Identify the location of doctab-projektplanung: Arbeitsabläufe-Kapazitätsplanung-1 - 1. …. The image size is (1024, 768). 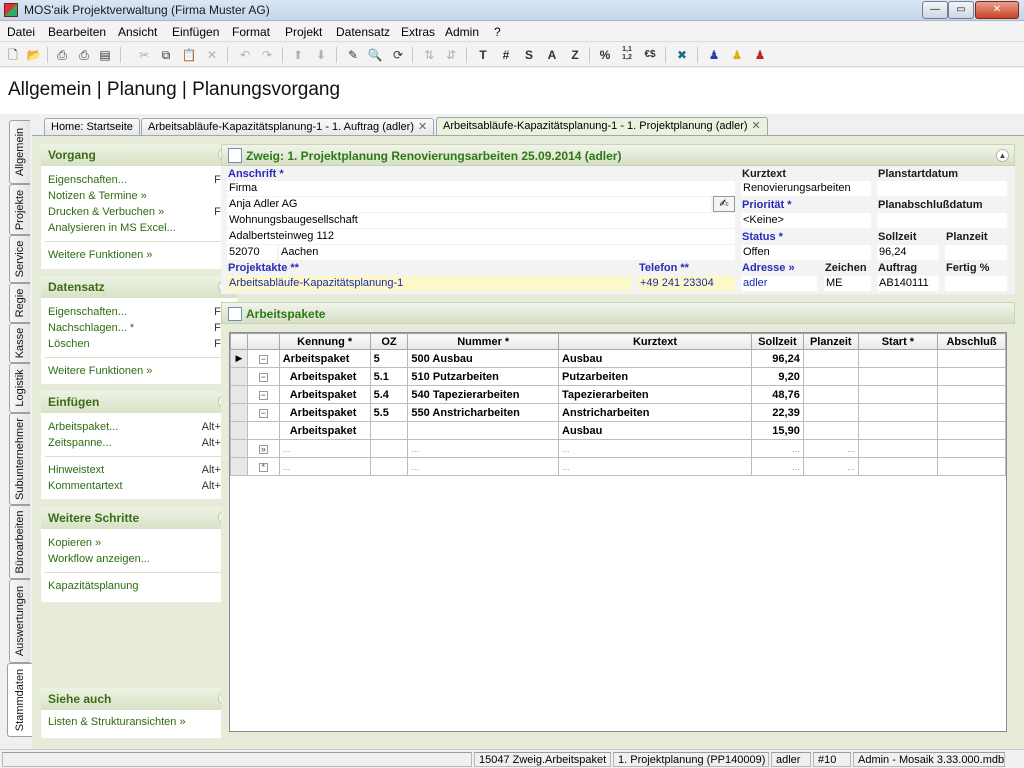
(602, 127).